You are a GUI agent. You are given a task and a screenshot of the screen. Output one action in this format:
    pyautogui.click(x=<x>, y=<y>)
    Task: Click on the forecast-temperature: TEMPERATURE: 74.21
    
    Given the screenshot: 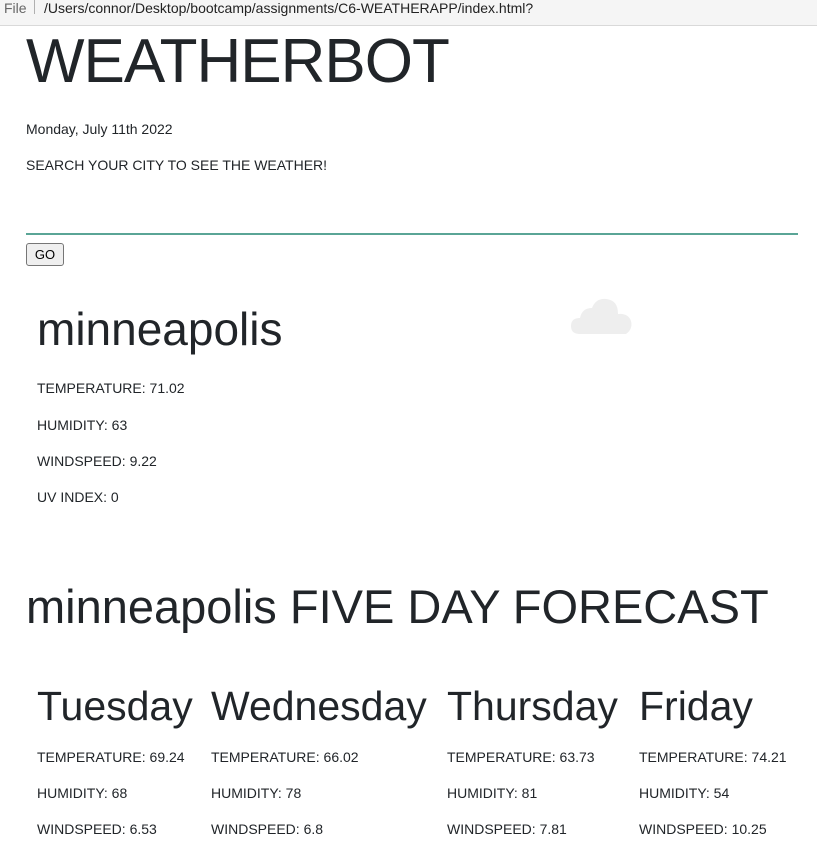 What is the action you would take?
    pyautogui.click(x=713, y=757)
    